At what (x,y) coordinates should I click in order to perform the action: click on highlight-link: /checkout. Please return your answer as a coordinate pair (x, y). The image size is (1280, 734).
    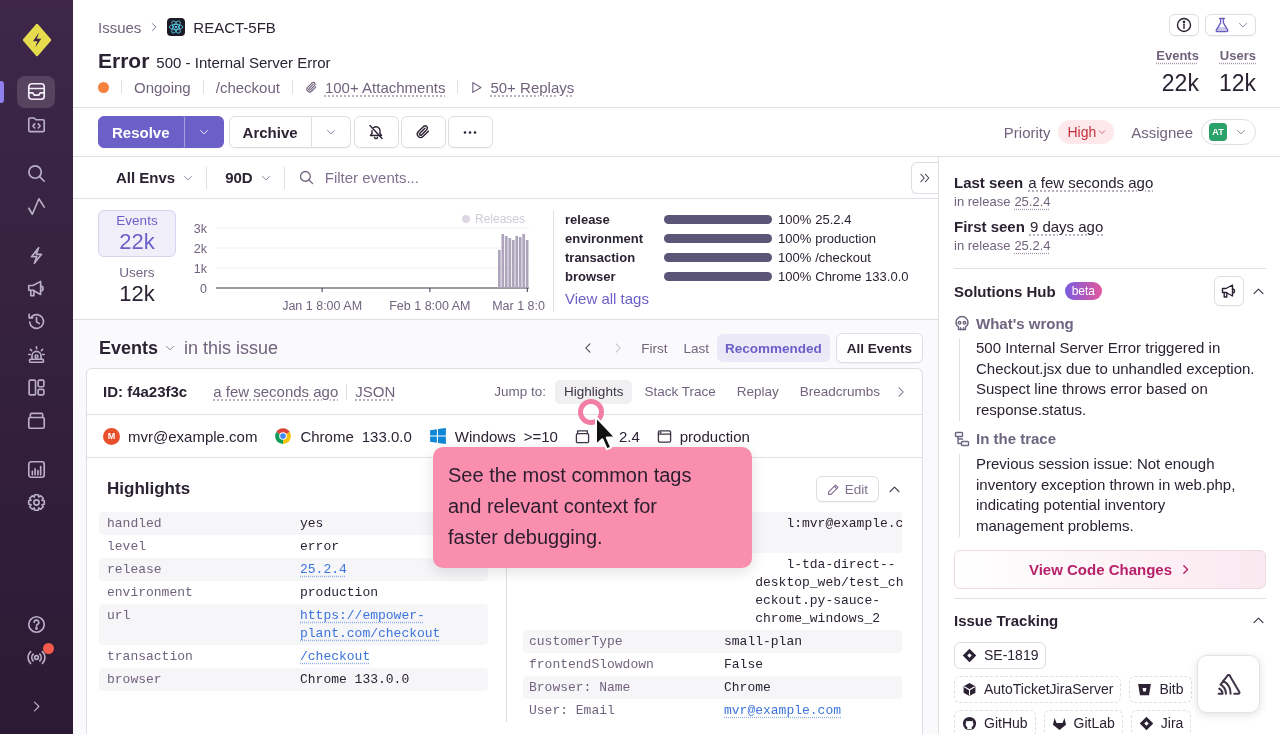
    Looking at the image, I should click on (335, 656).